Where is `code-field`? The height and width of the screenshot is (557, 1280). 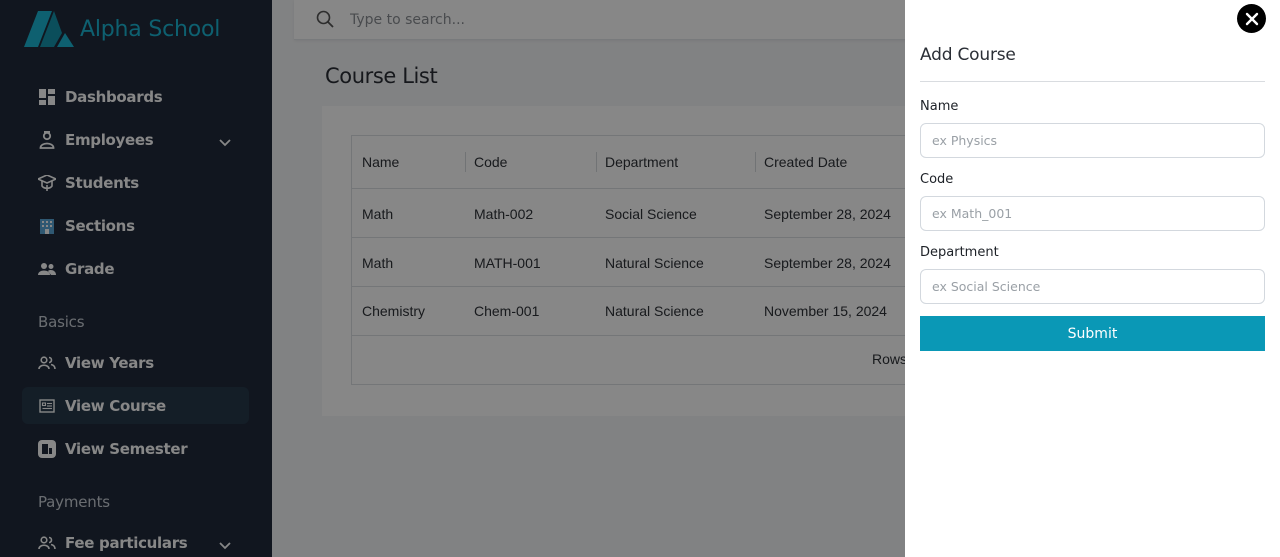
code-field is located at coordinates (1092, 213).